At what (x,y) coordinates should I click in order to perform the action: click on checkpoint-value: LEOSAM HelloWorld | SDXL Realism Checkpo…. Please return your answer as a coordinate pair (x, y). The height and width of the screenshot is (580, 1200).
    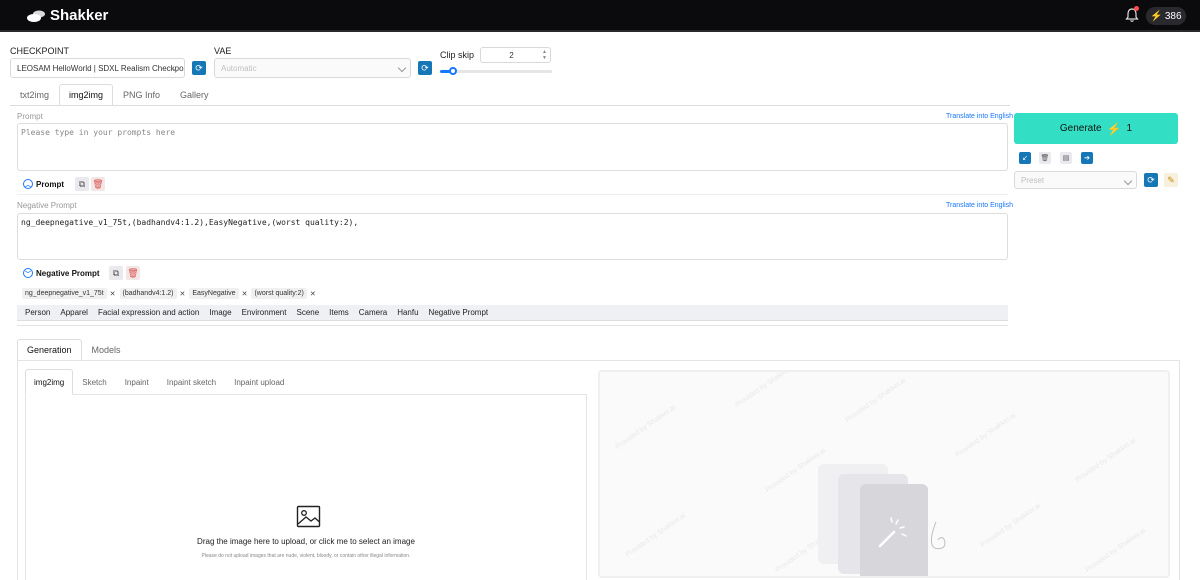
    Looking at the image, I should click on (101, 68).